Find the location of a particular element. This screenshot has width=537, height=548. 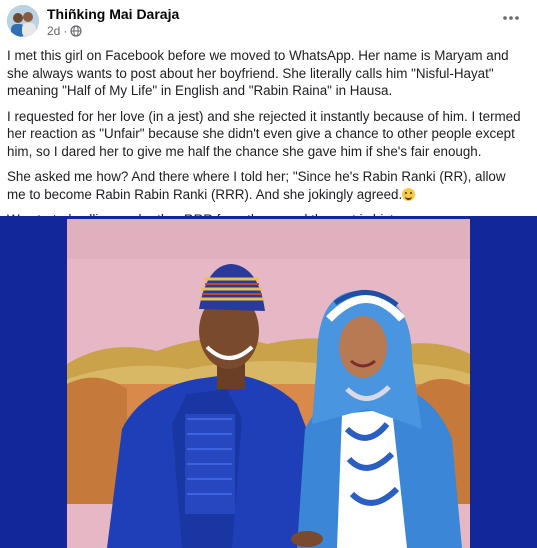

more-horizontal-icon is located at coordinates (511, 18).